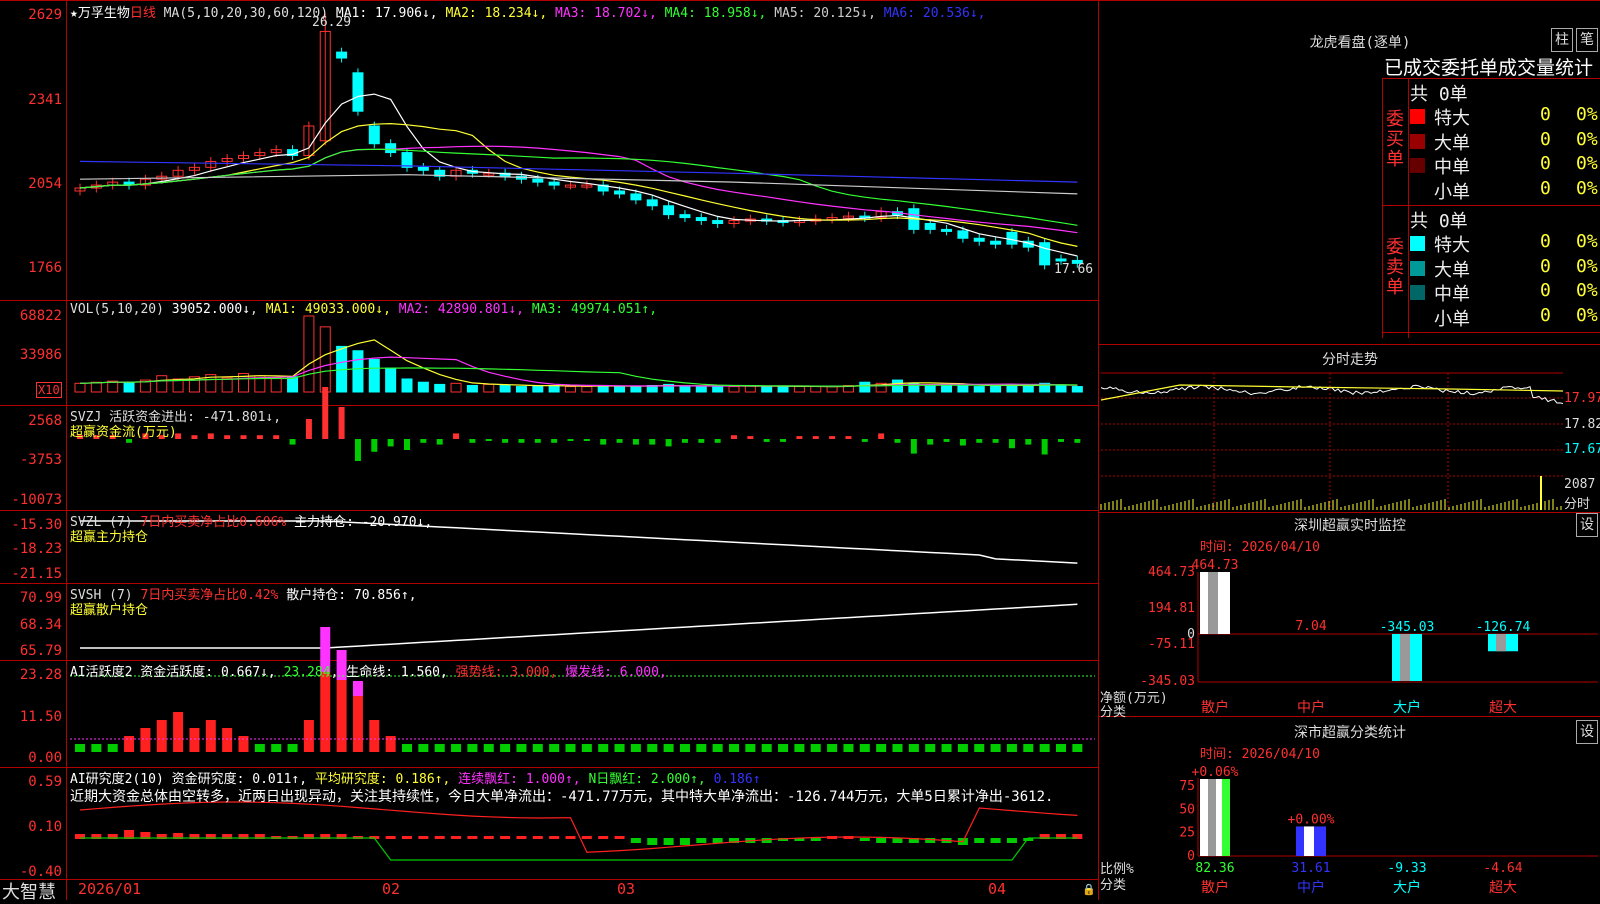 This screenshot has width=1600, height=904. Describe the element at coordinates (117, 309) in the screenshot. I see `vol-label: VOL(5,10,20)` at that location.